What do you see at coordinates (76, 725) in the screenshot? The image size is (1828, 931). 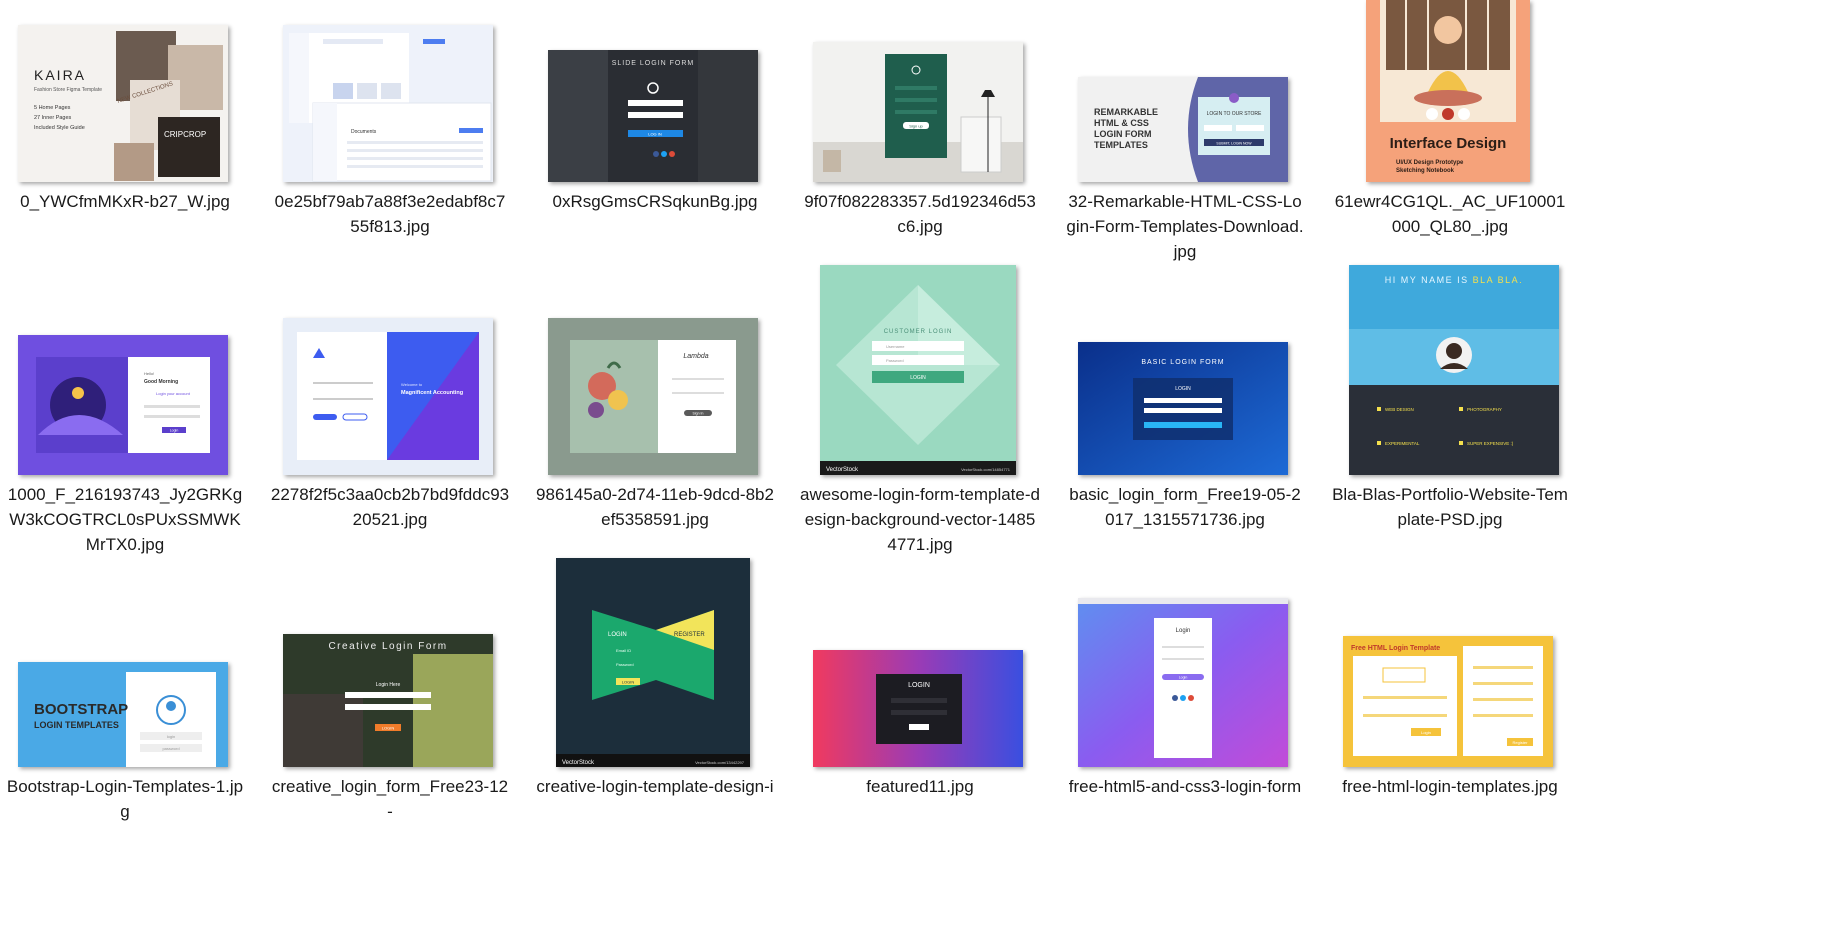 I see `svg-text: LOGIN TEMPLATES` at bounding box center [76, 725].